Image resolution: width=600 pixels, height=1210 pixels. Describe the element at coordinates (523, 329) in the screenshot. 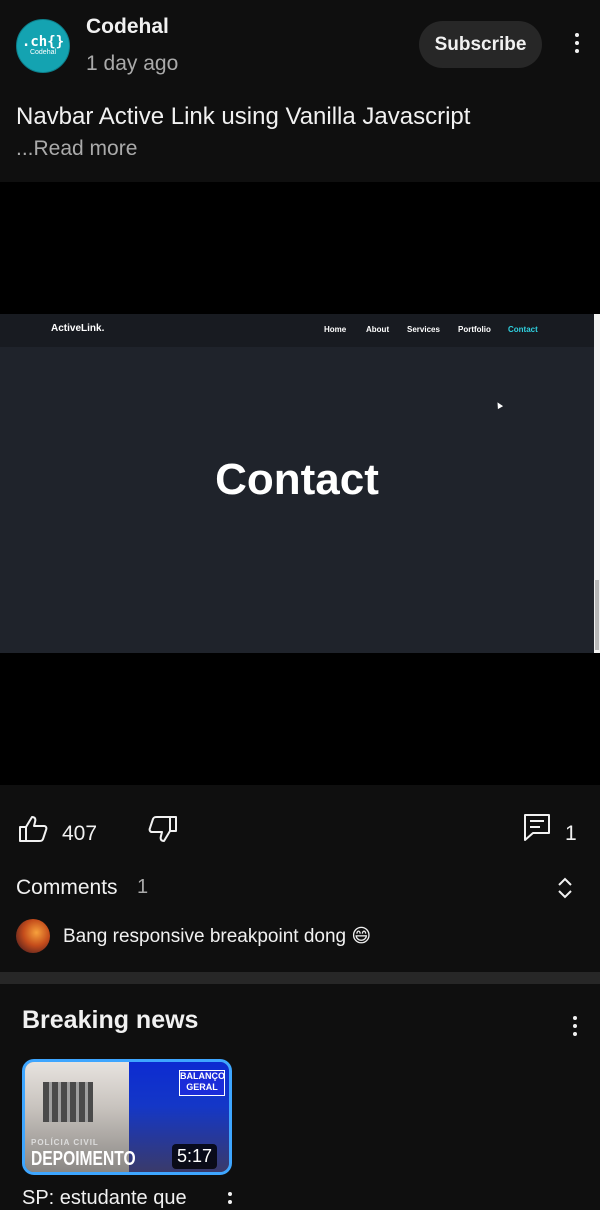

I see `video-nav-contact: Contact` at that location.